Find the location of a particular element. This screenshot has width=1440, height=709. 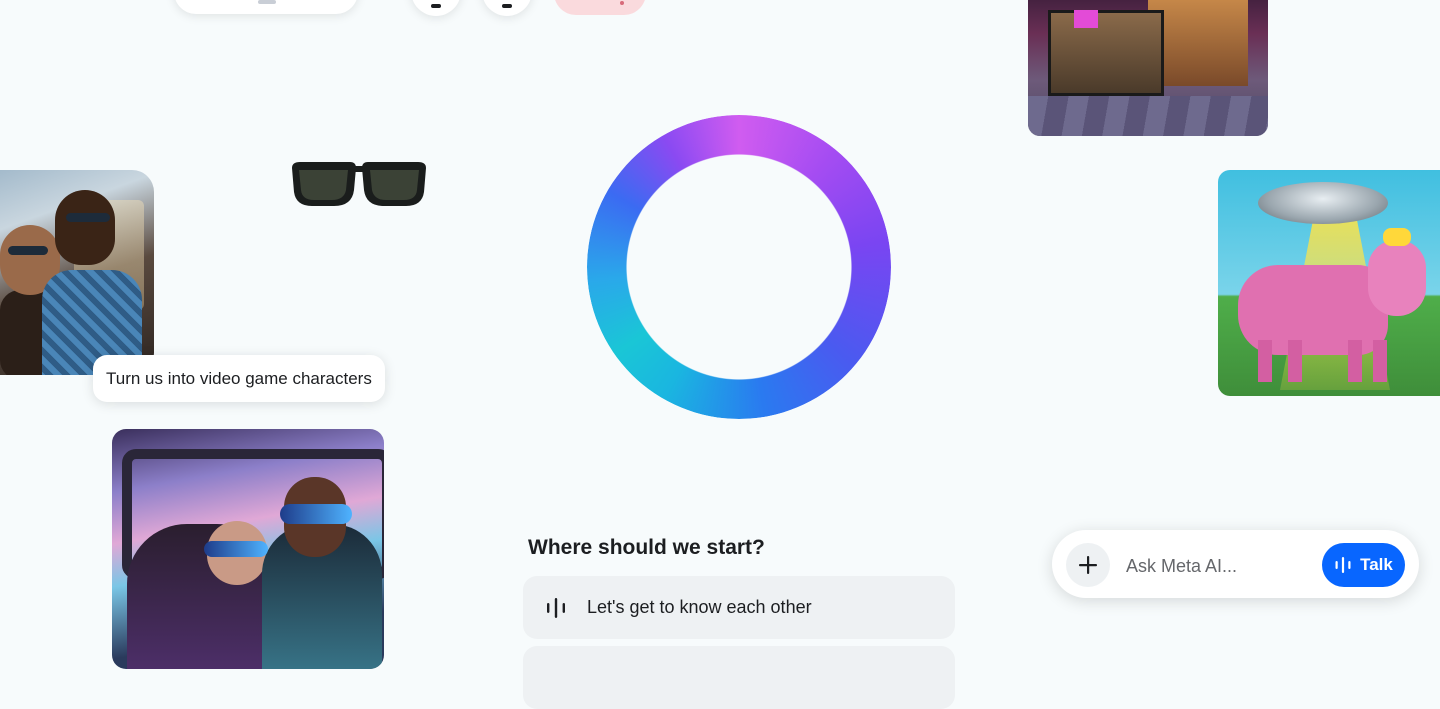

example-prompt-bubble: Turn us into video game characters is located at coordinates (239, 378).